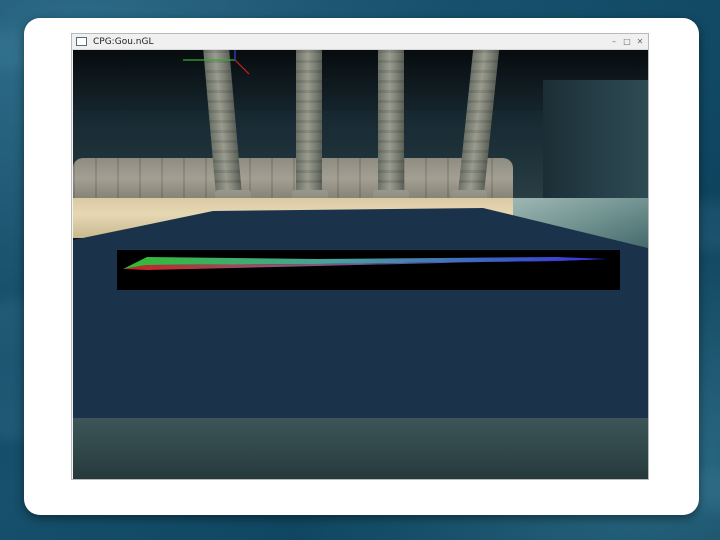 This screenshot has width=720, height=540. Describe the element at coordinates (81, 41) in the screenshot. I see `app-window-icon` at that location.